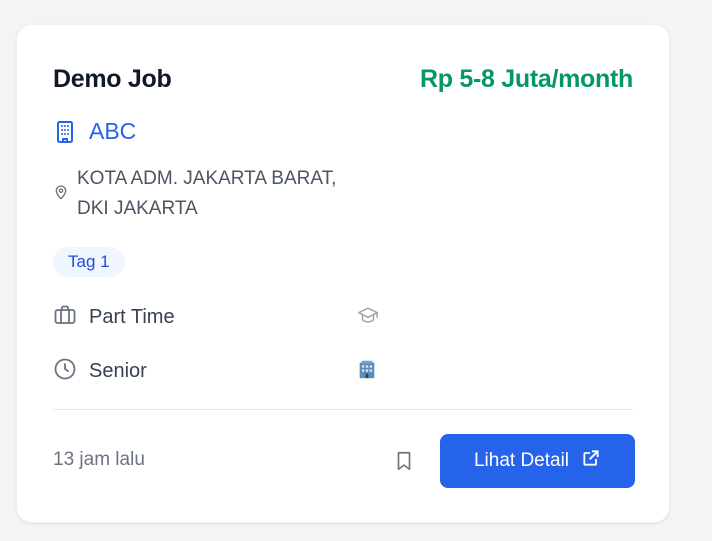 Image resolution: width=712 pixels, height=541 pixels. I want to click on bookmark-icon, so click(404, 463).